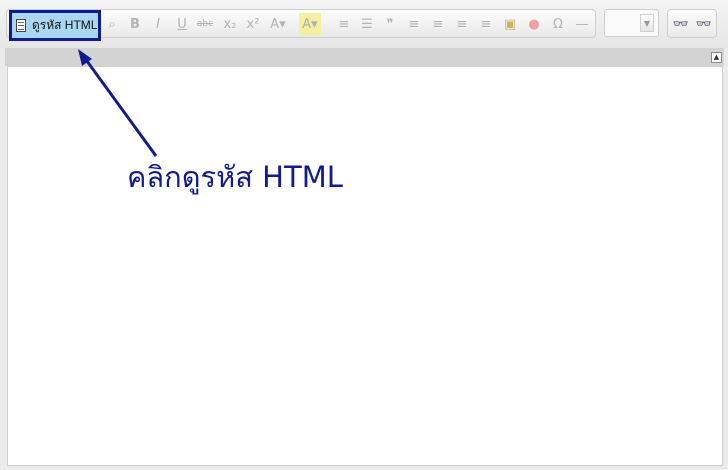  I want to click on callout-arrow, so click(118, 103).